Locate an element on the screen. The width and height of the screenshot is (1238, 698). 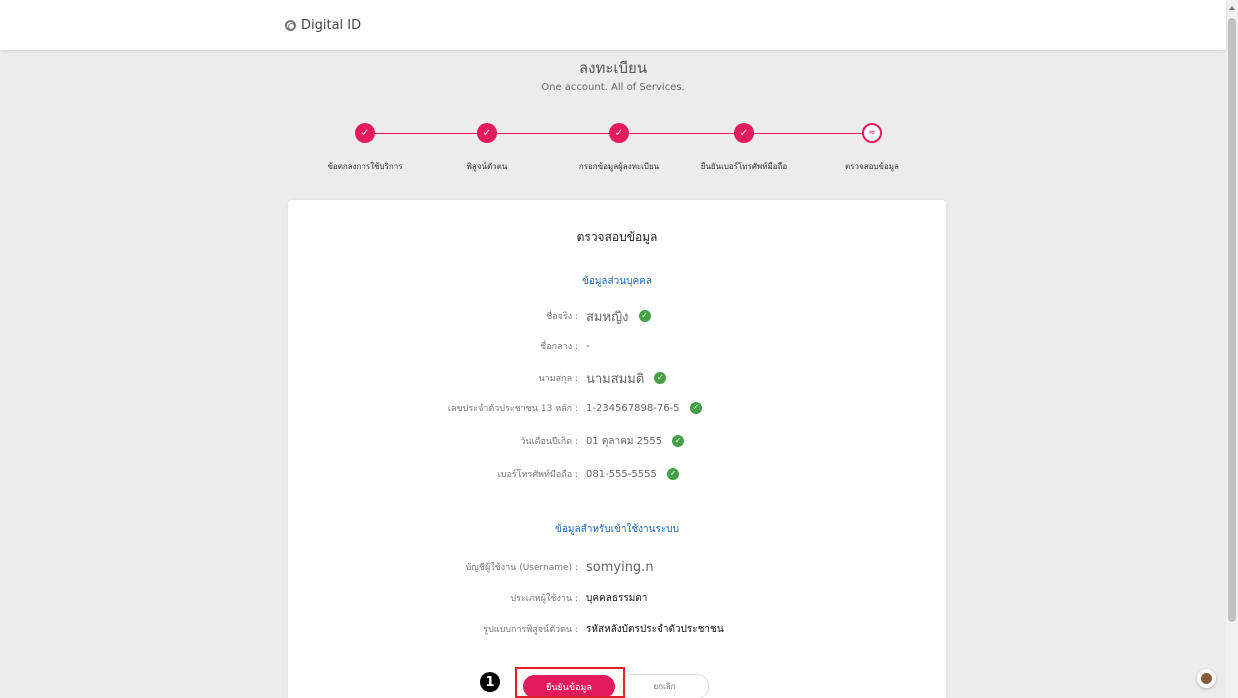
field-first-name: ชื่อจริง : สมหญิง ✓ is located at coordinates (617, 316).